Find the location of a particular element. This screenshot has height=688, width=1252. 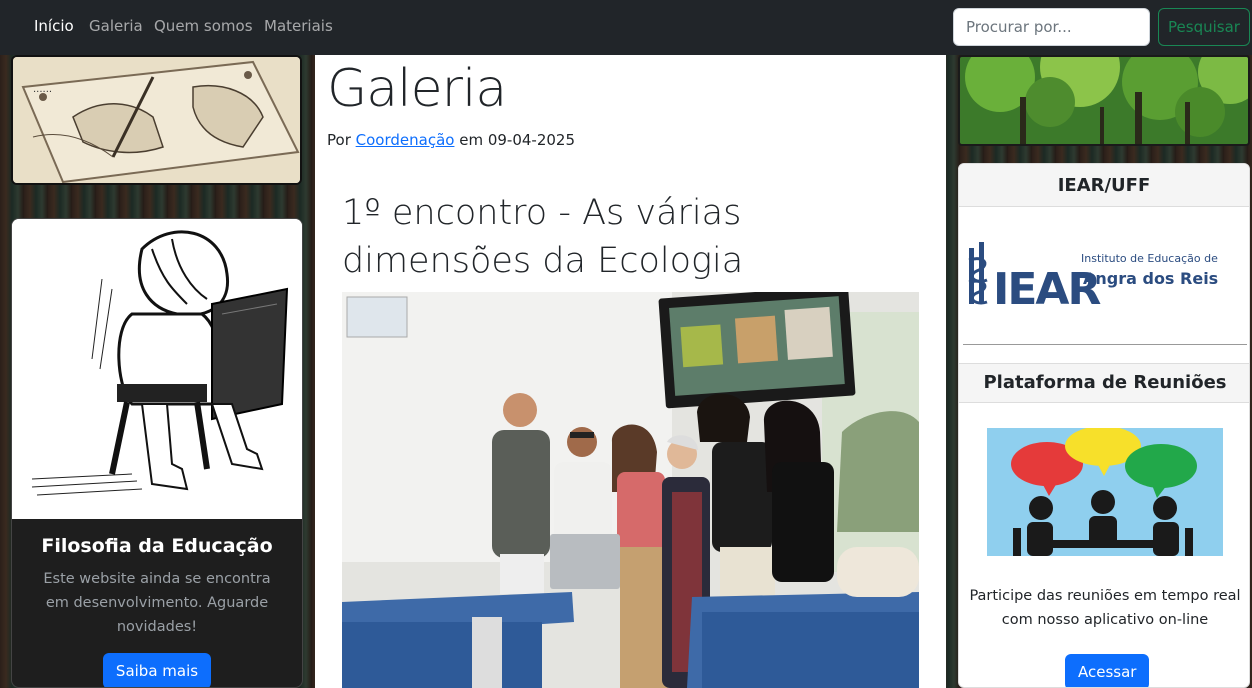

learn-more-button: Saiba mais is located at coordinates (157, 670).